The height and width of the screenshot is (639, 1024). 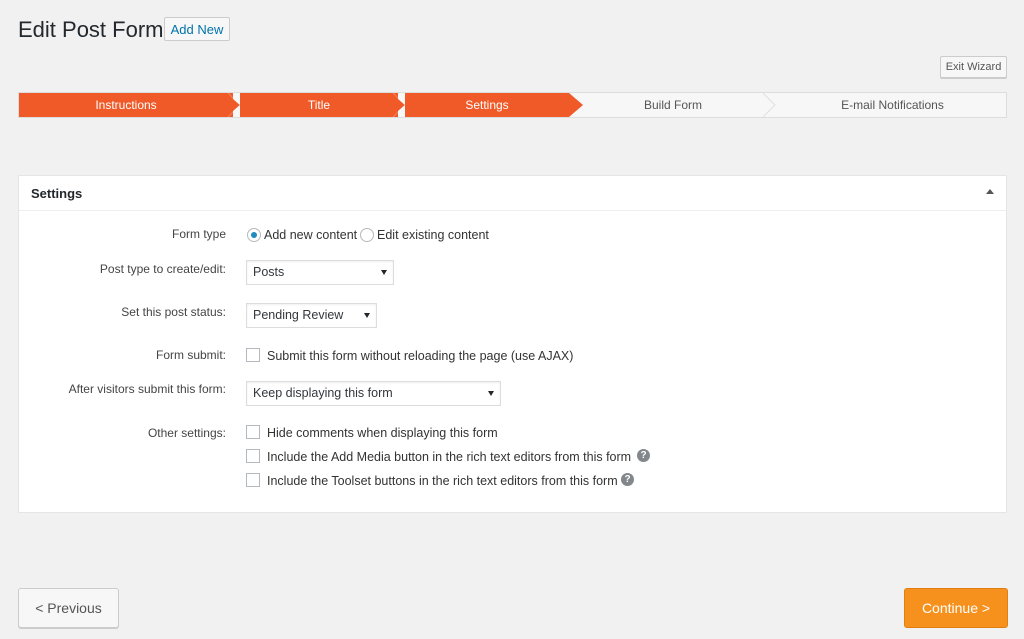 I want to click on post-status-select: Pending Review, so click(x=311, y=315).